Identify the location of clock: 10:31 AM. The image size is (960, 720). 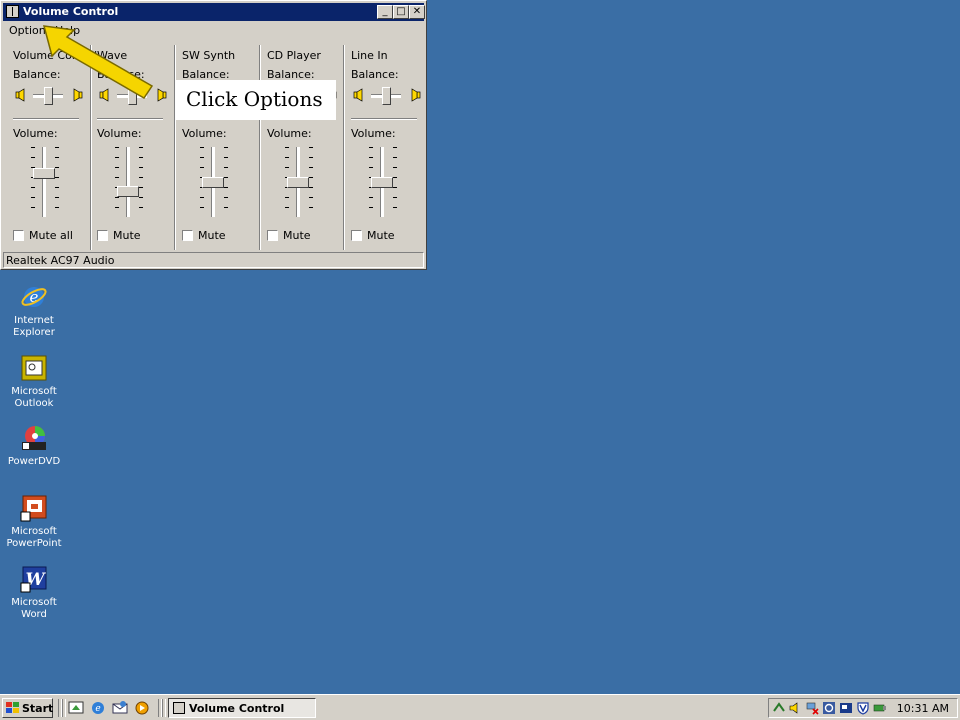
(923, 708).